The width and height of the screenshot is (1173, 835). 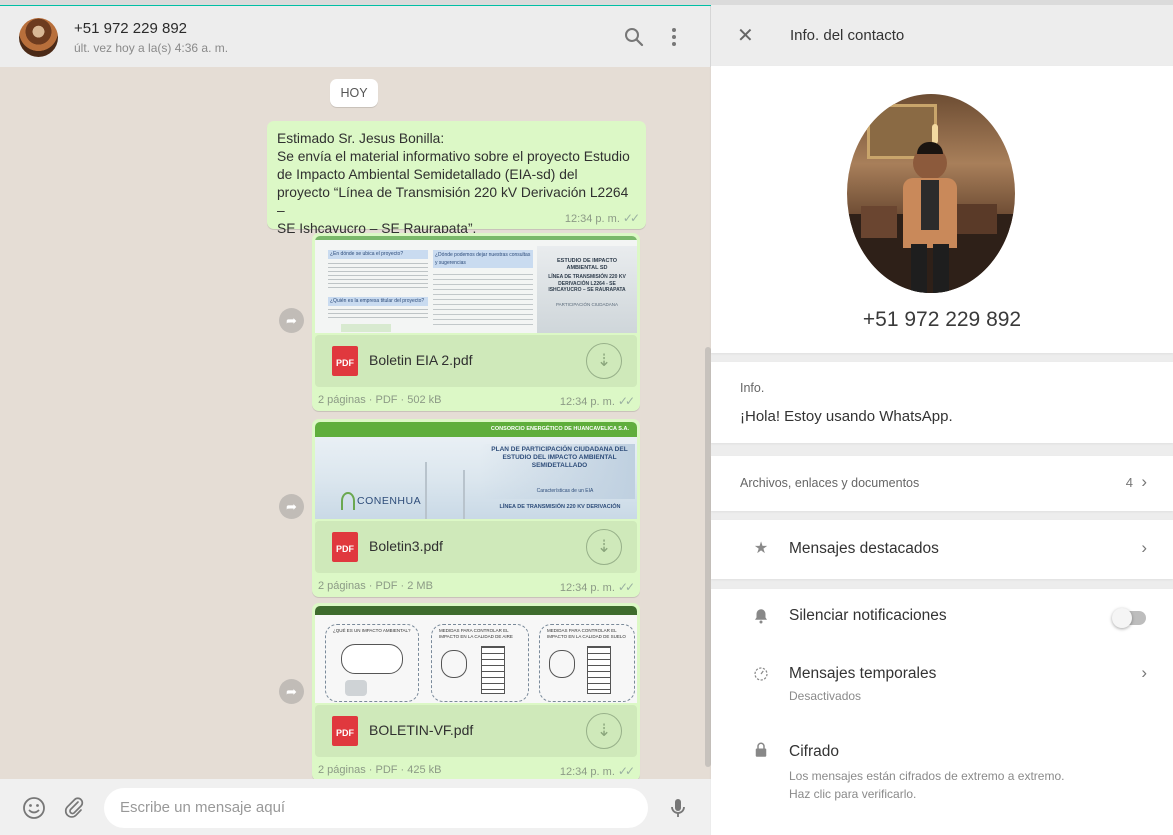 I want to click on file-name: Boletin EIA 2.pdf, so click(x=421, y=360).